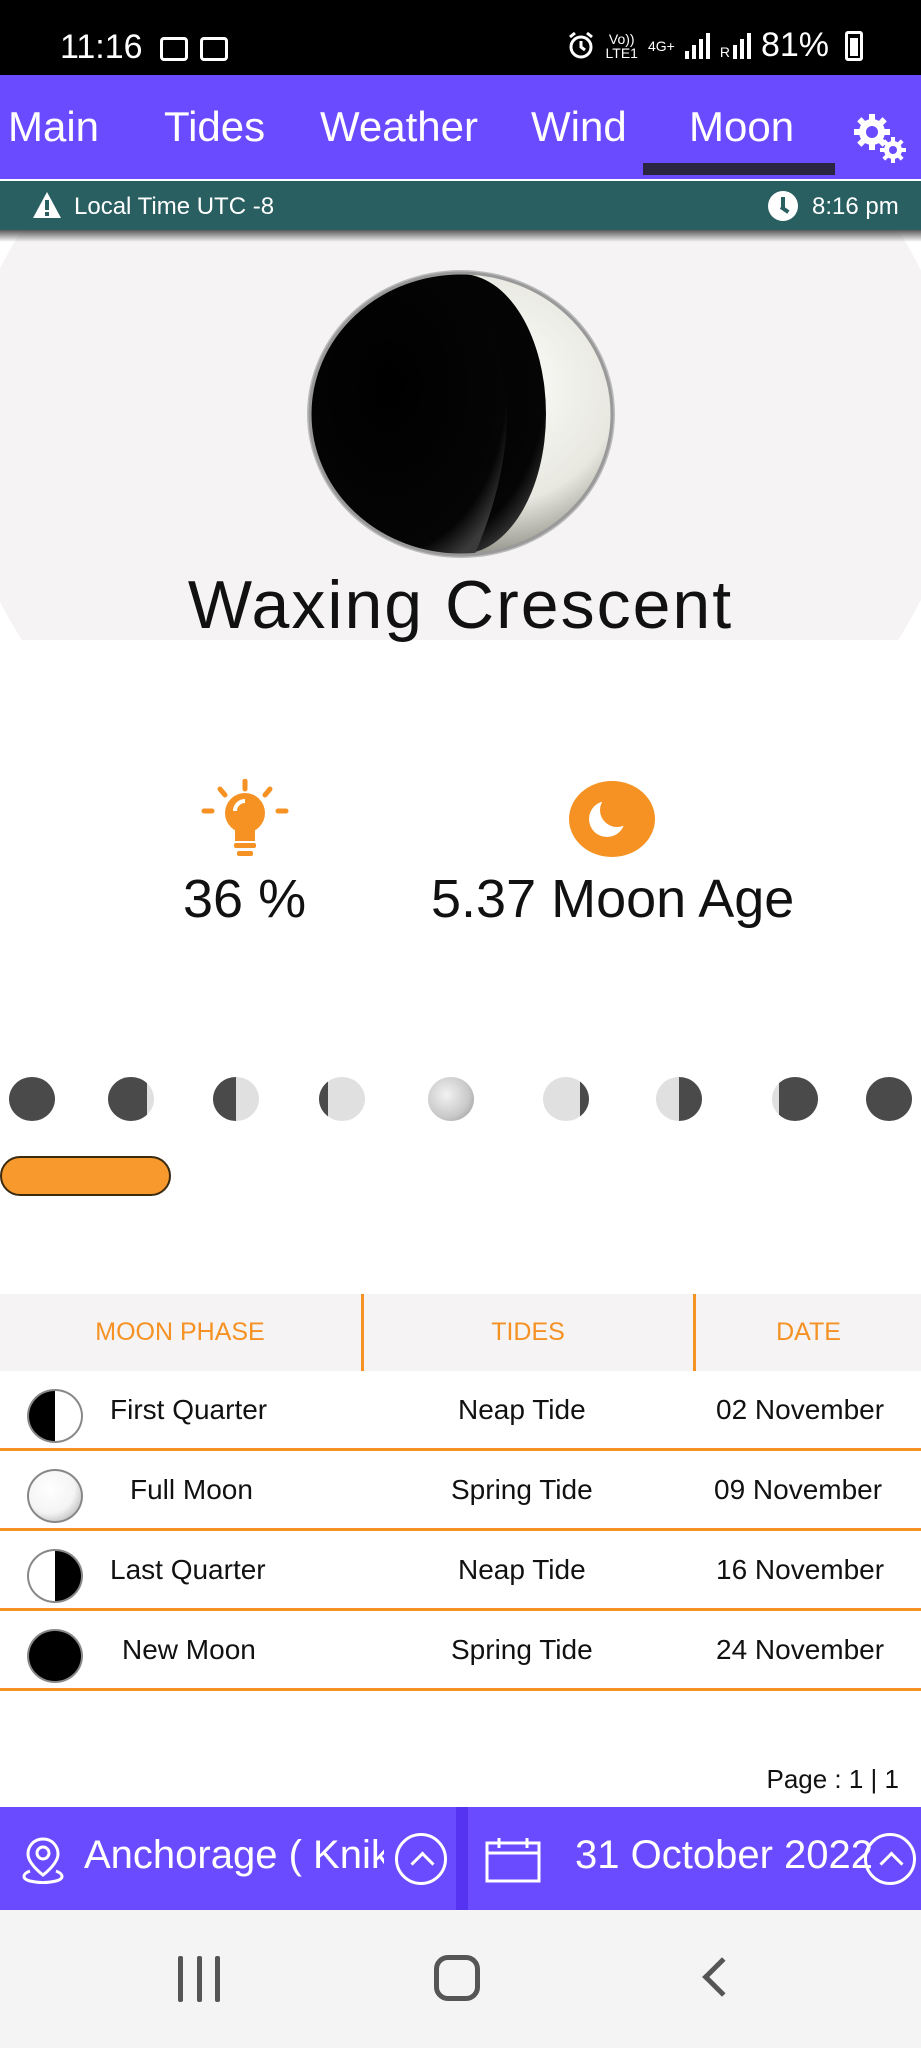 Image resolution: width=921 pixels, height=2048 pixels. Describe the element at coordinates (800, 1569) in the screenshot. I see `row-date: 16 November` at that location.